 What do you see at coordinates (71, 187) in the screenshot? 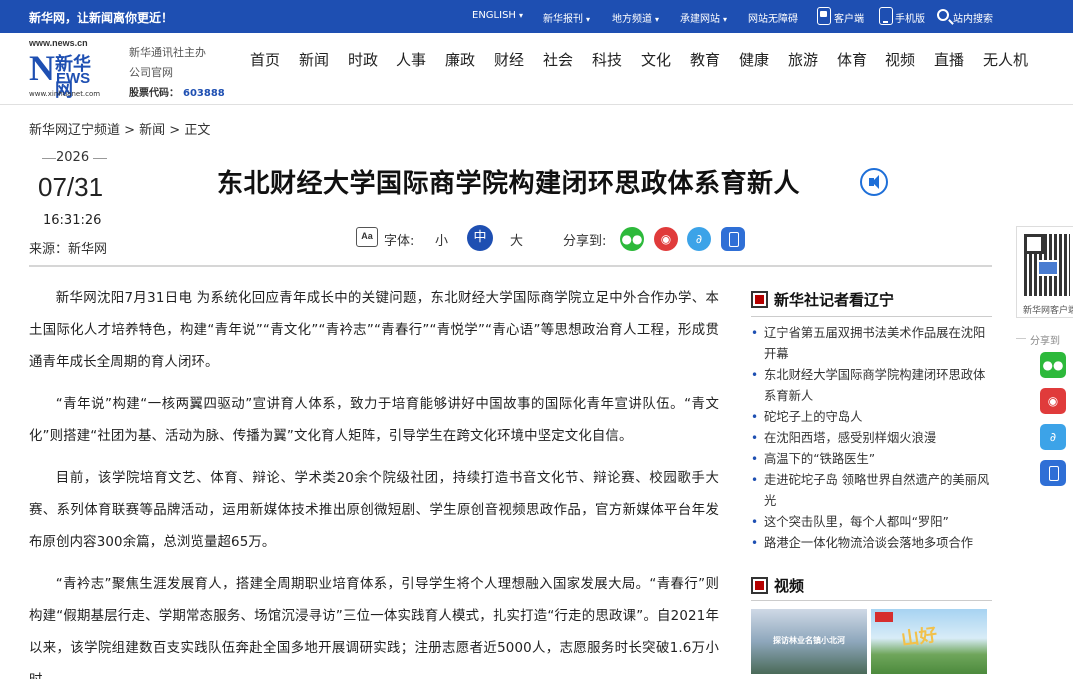
I see `publish-month-day: 07/31` at bounding box center [71, 187].